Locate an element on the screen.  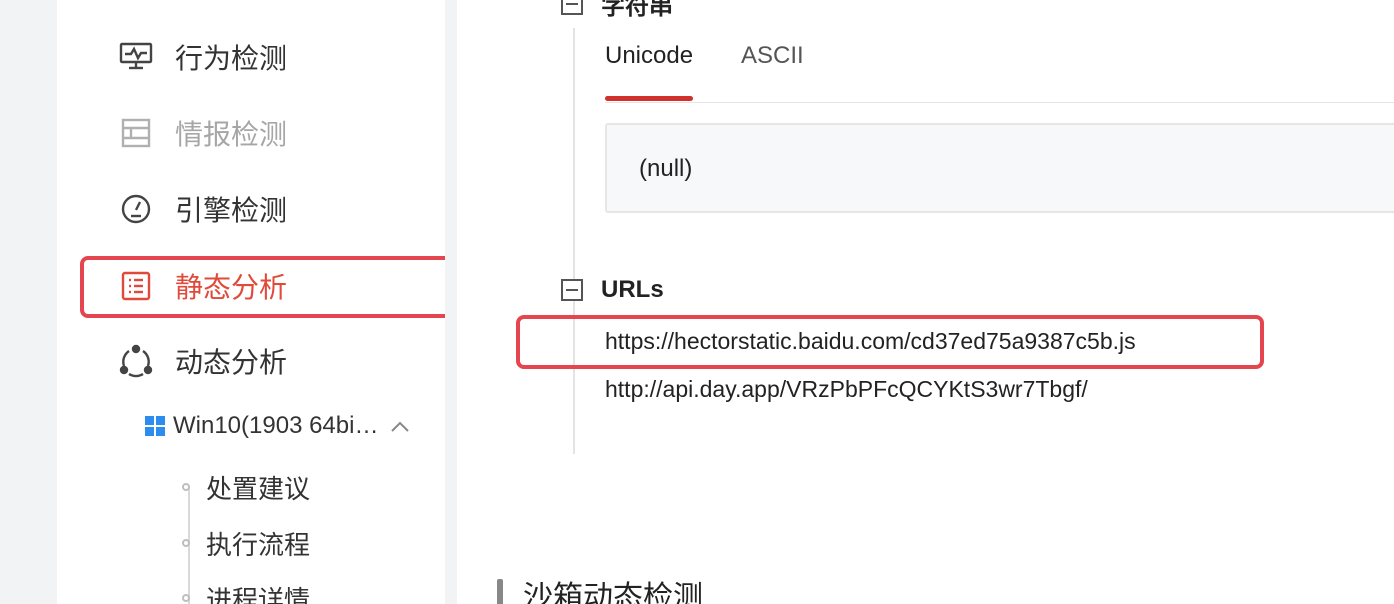
sub-item-disposal-advice: 处置建议 is located at coordinates (246, 487).